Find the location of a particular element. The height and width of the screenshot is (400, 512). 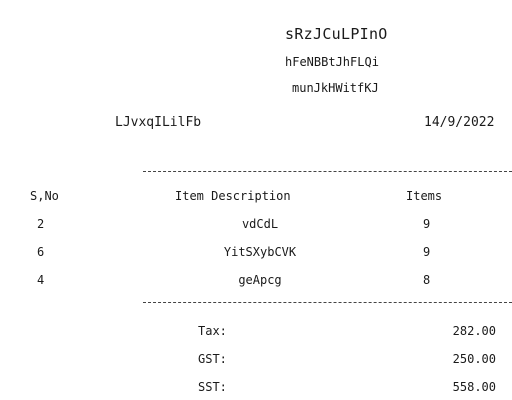

row-1-sno: 2 is located at coordinates (41, 224).